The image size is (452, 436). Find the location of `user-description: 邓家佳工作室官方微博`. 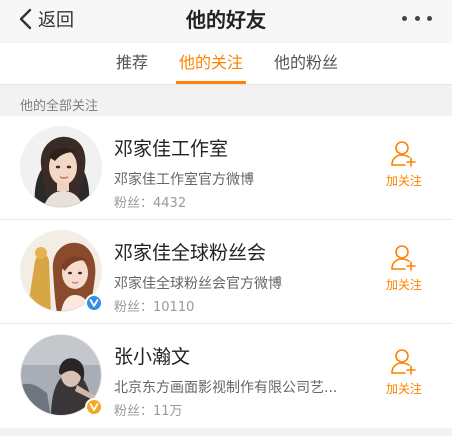

user-description: 邓家佳工作室官方微博 is located at coordinates (184, 180).